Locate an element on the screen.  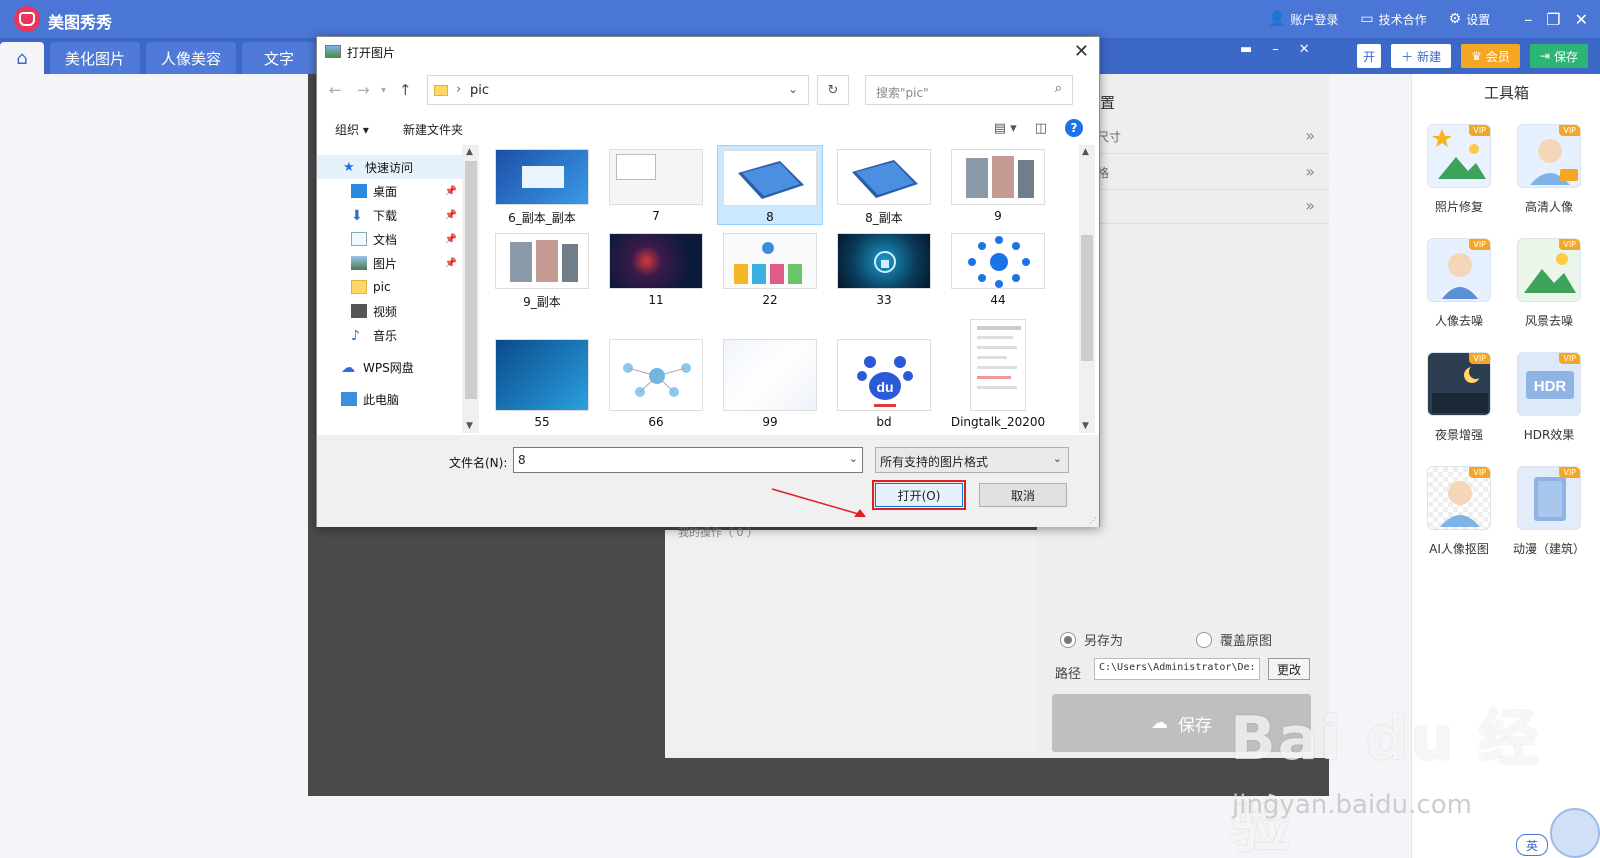
account-login-link: 👤 账户登录 is located at coordinates (1303, 19).